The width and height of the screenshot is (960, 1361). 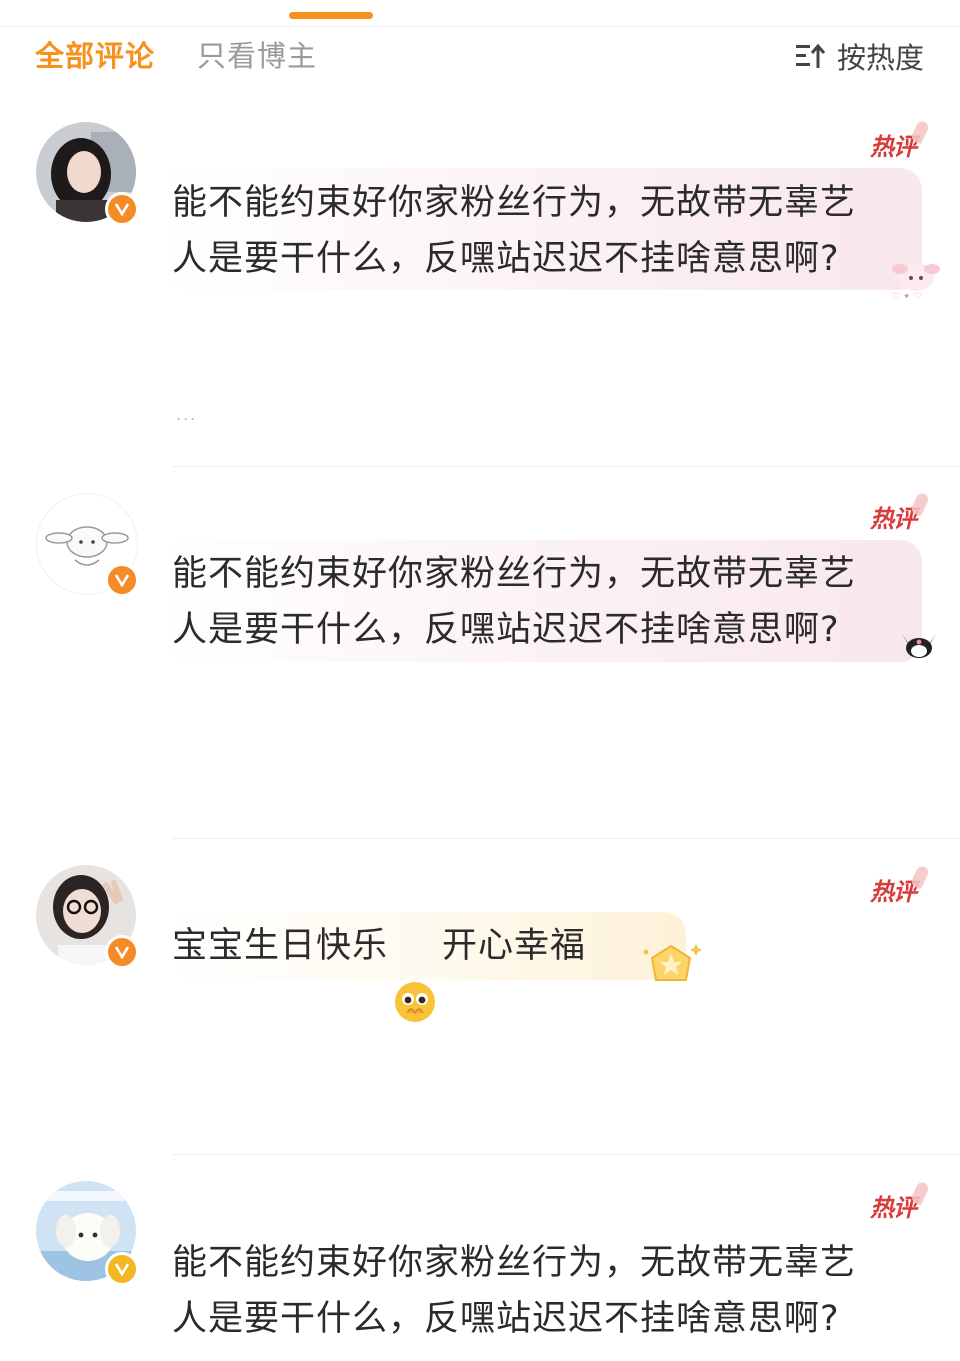 What do you see at coordinates (95, 56) in the screenshot?
I see `tab-all-comments: 全部评论` at bounding box center [95, 56].